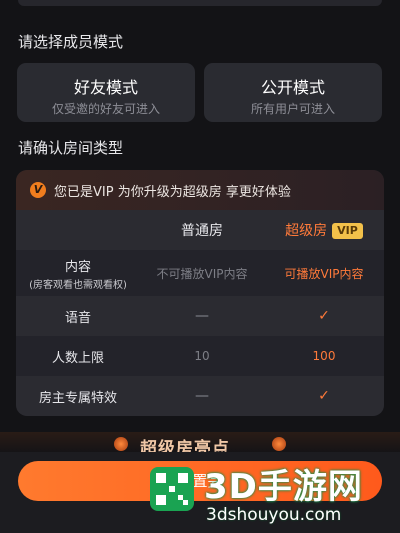 The width and height of the screenshot is (400, 533). I want to click on feature-effects-label: 房主专属特效, so click(77, 398).